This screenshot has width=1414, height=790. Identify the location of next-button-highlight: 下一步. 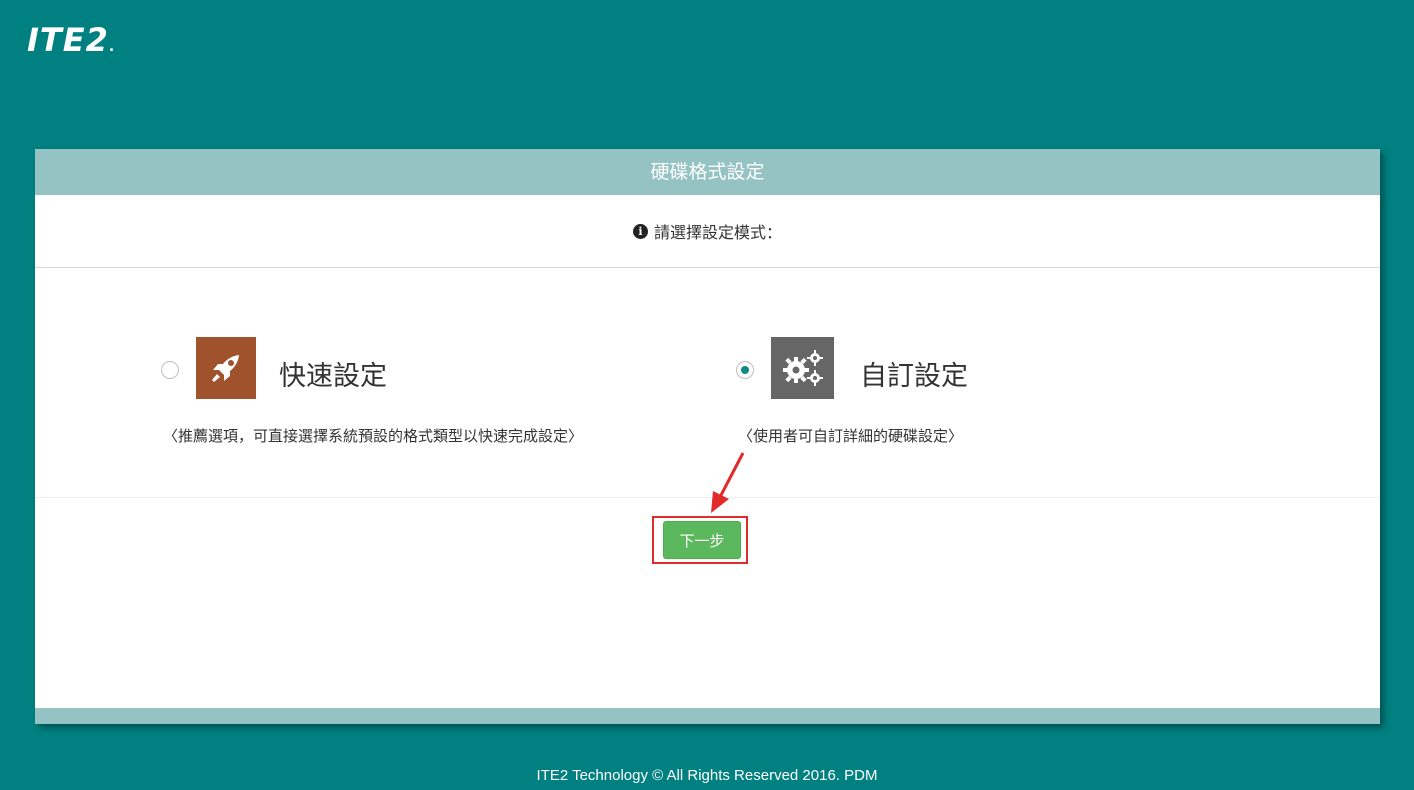
(700, 540).